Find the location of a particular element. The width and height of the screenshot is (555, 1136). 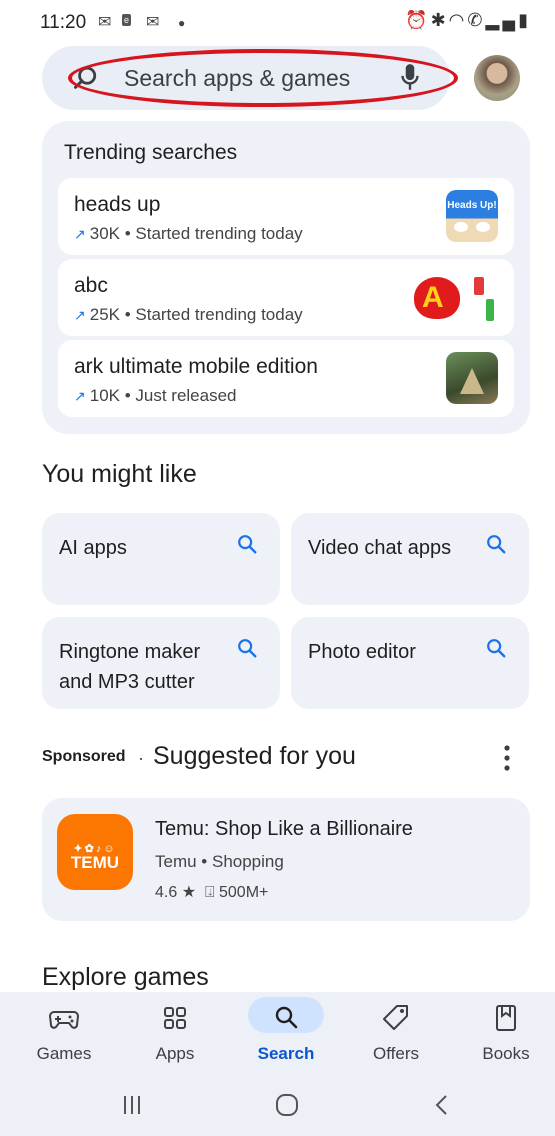

more-options-icon is located at coordinates (507, 758).